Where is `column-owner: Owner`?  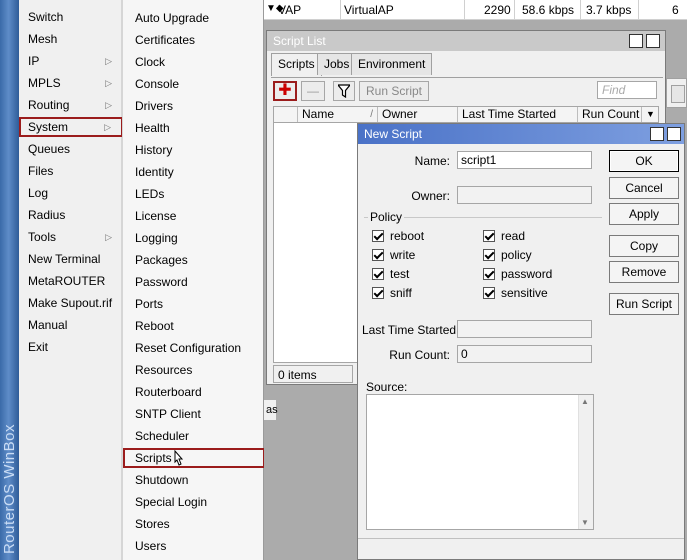 column-owner: Owner is located at coordinates (418, 114).